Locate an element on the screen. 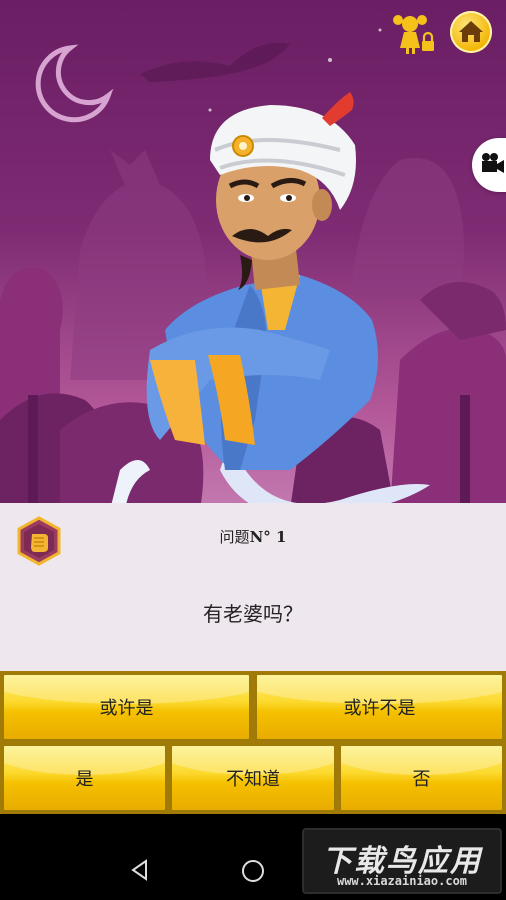  watermark: 下载鸟应用 www.xiazainiao.com is located at coordinates (402, 861).